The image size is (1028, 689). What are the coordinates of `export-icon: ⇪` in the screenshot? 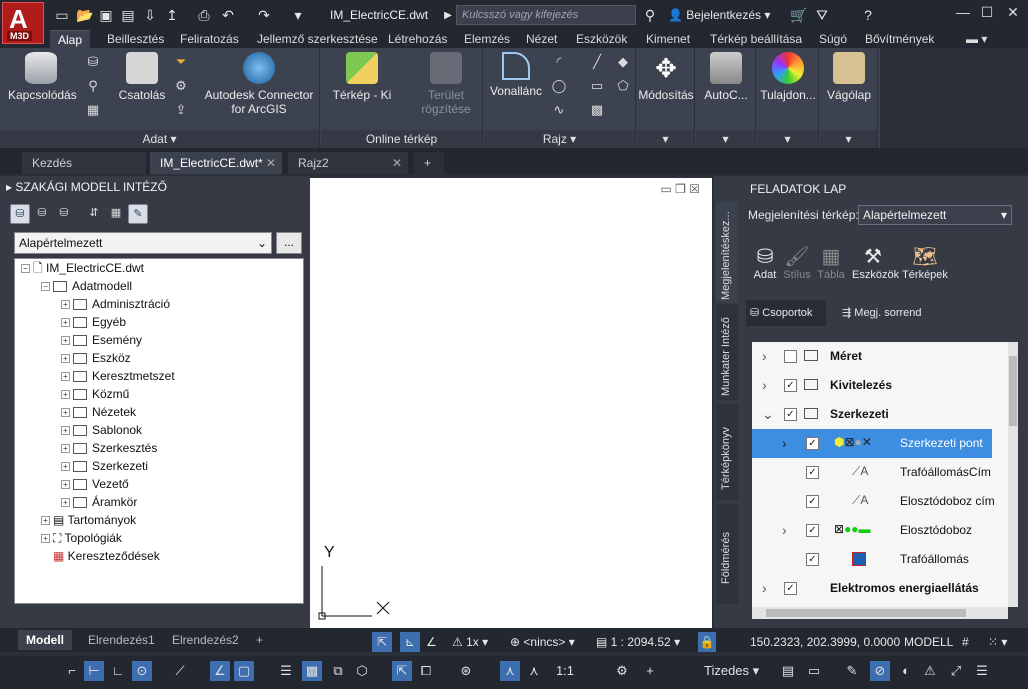 It's located at (181, 110).